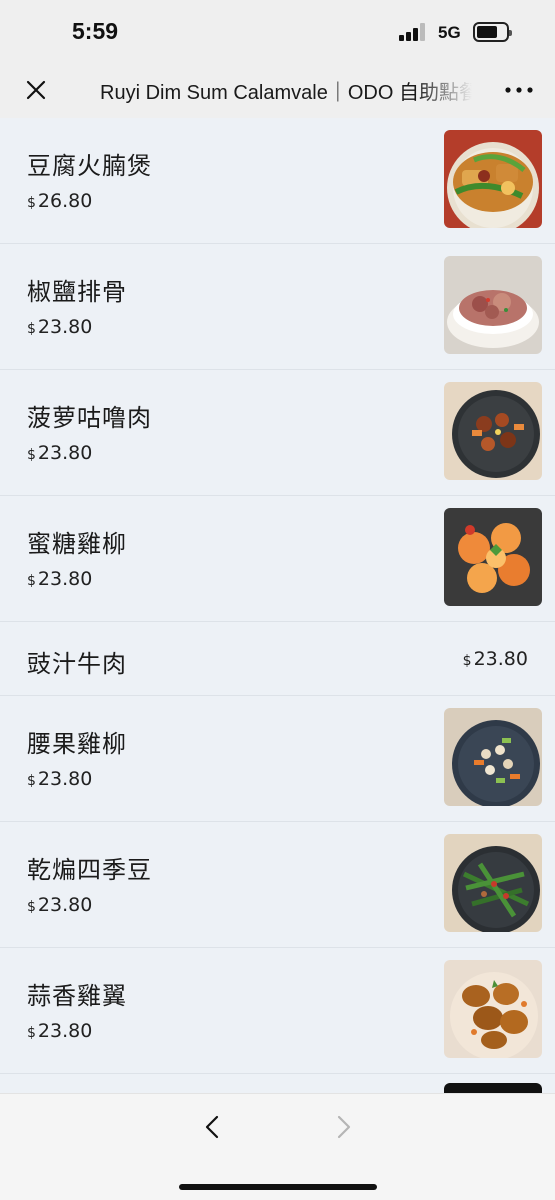 This screenshot has height=1200, width=555. Describe the element at coordinates (277, 31) in the screenshot. I see `status-bar: 5:59 5G` at that location.